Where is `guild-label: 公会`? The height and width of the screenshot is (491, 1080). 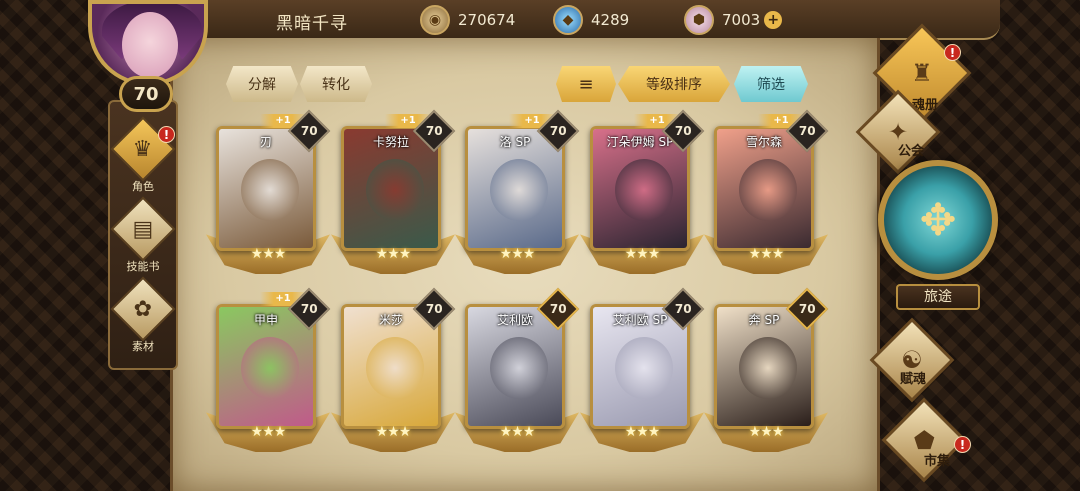 guild-label: 公会 is located at coordinates (911, 151).